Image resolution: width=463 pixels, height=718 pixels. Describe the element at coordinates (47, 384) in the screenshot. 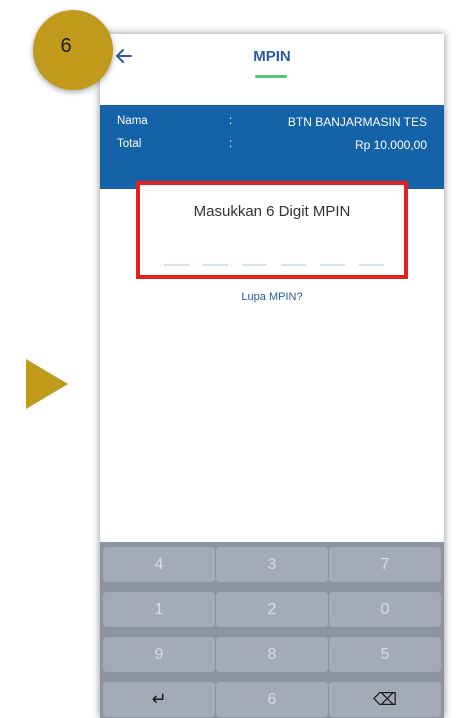

I see `pointer-arrow-icon` at that location.